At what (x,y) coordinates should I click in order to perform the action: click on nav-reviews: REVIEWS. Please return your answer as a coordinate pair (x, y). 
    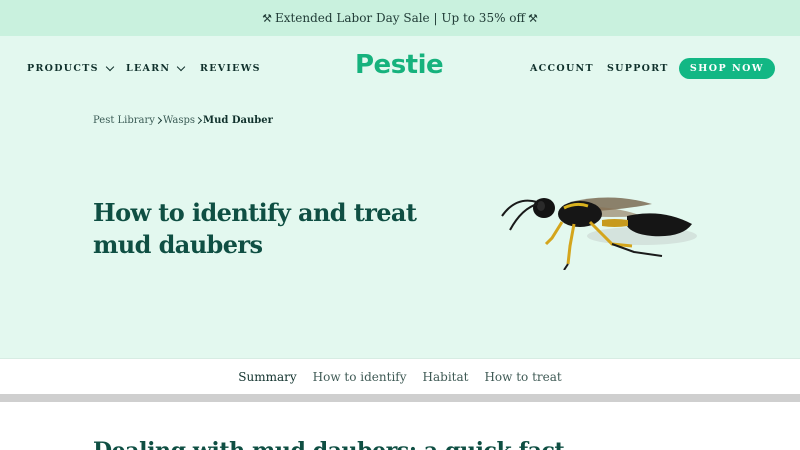
    Looking at the image, I should click on (230, 68).